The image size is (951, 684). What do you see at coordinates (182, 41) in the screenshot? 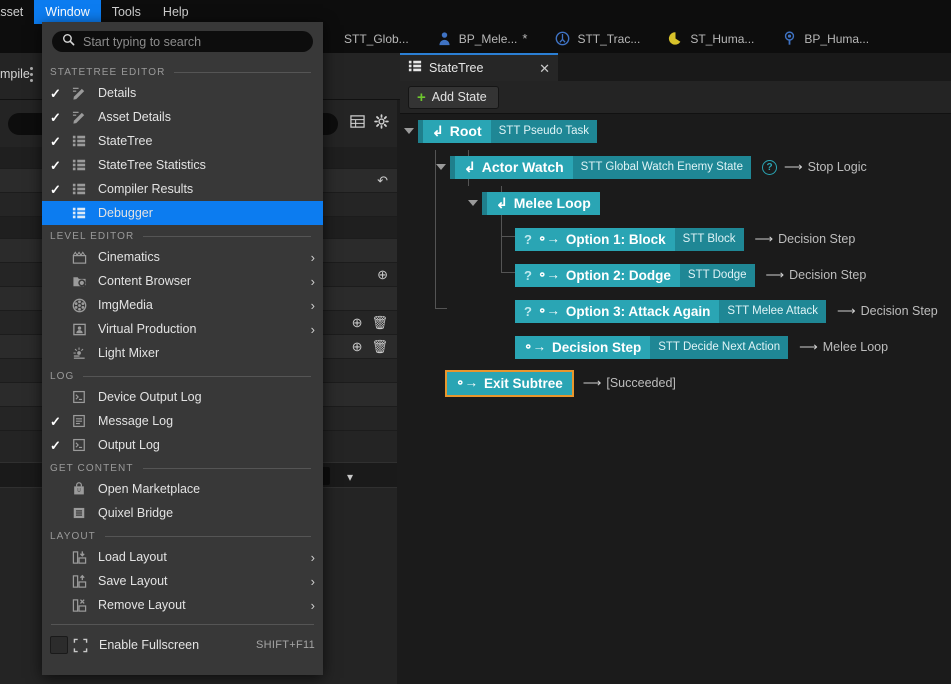
I see `menu-search-input: Start typing to search` at bounding box center [182, 41].